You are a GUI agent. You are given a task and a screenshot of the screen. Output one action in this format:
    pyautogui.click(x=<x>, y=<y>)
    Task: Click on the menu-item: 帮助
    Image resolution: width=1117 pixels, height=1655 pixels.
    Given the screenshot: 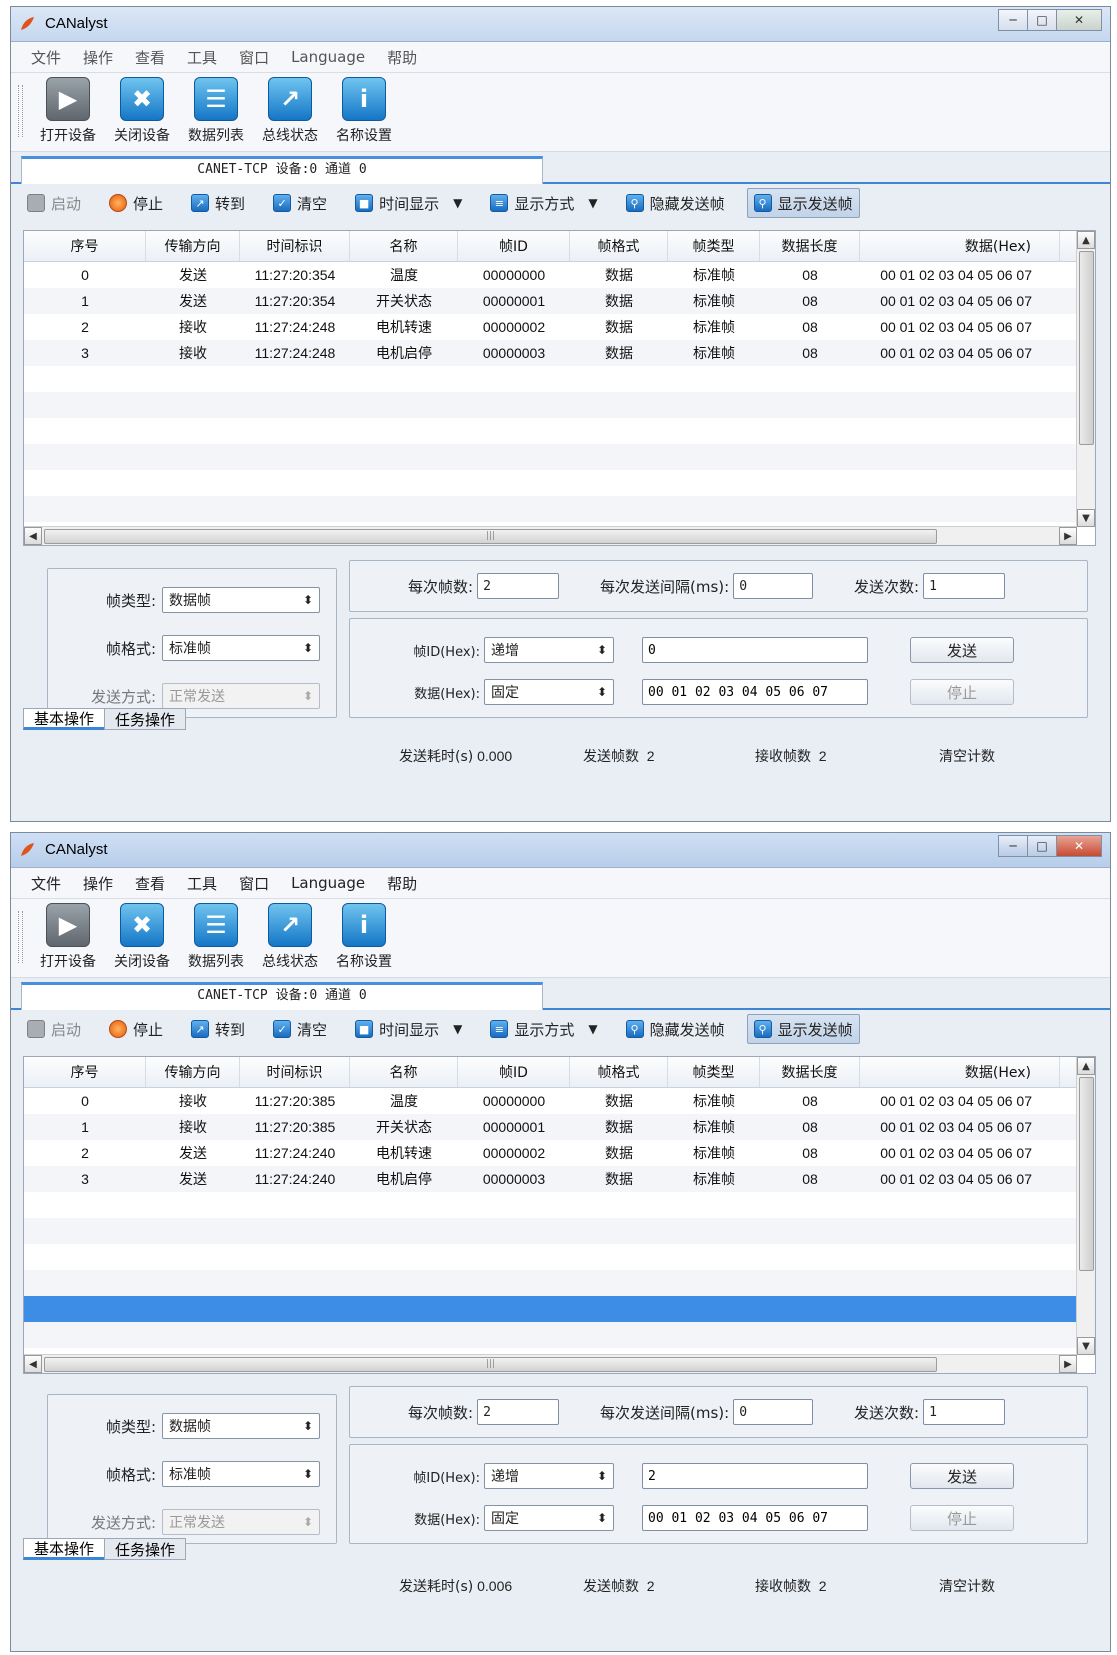 What is the action you would take?
    pyautogui.click(x=402, y=57)
    